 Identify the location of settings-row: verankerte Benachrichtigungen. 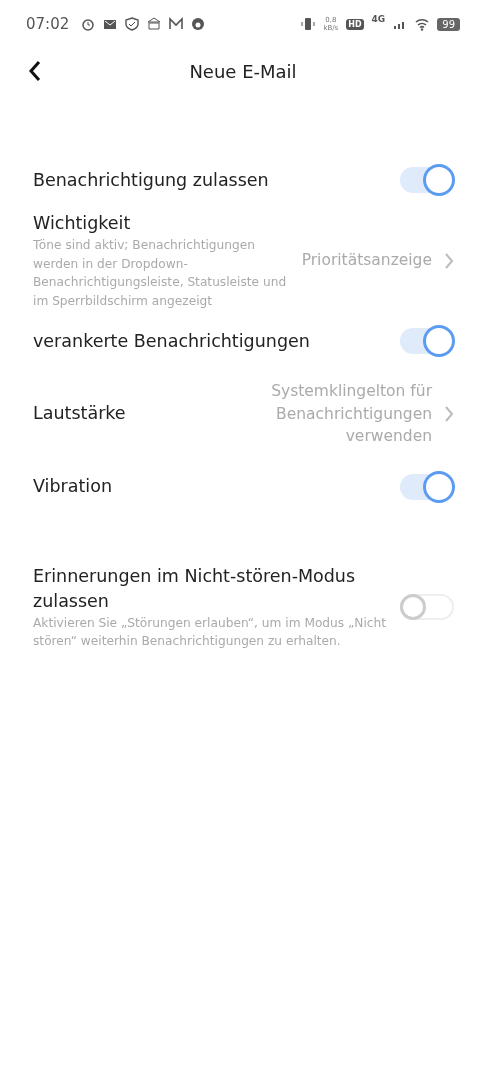
(243, 341).